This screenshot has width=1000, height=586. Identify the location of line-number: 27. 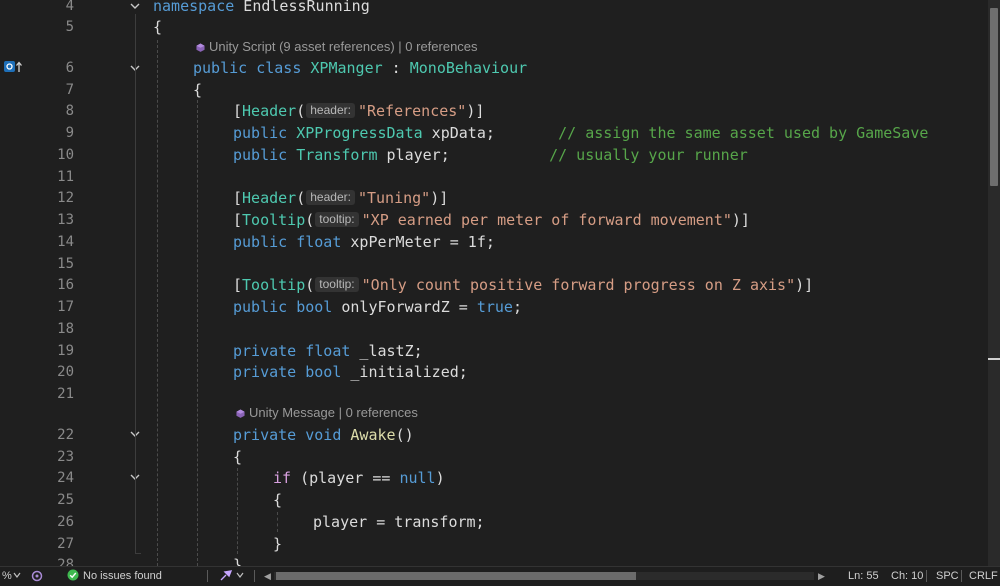
(65, 544).